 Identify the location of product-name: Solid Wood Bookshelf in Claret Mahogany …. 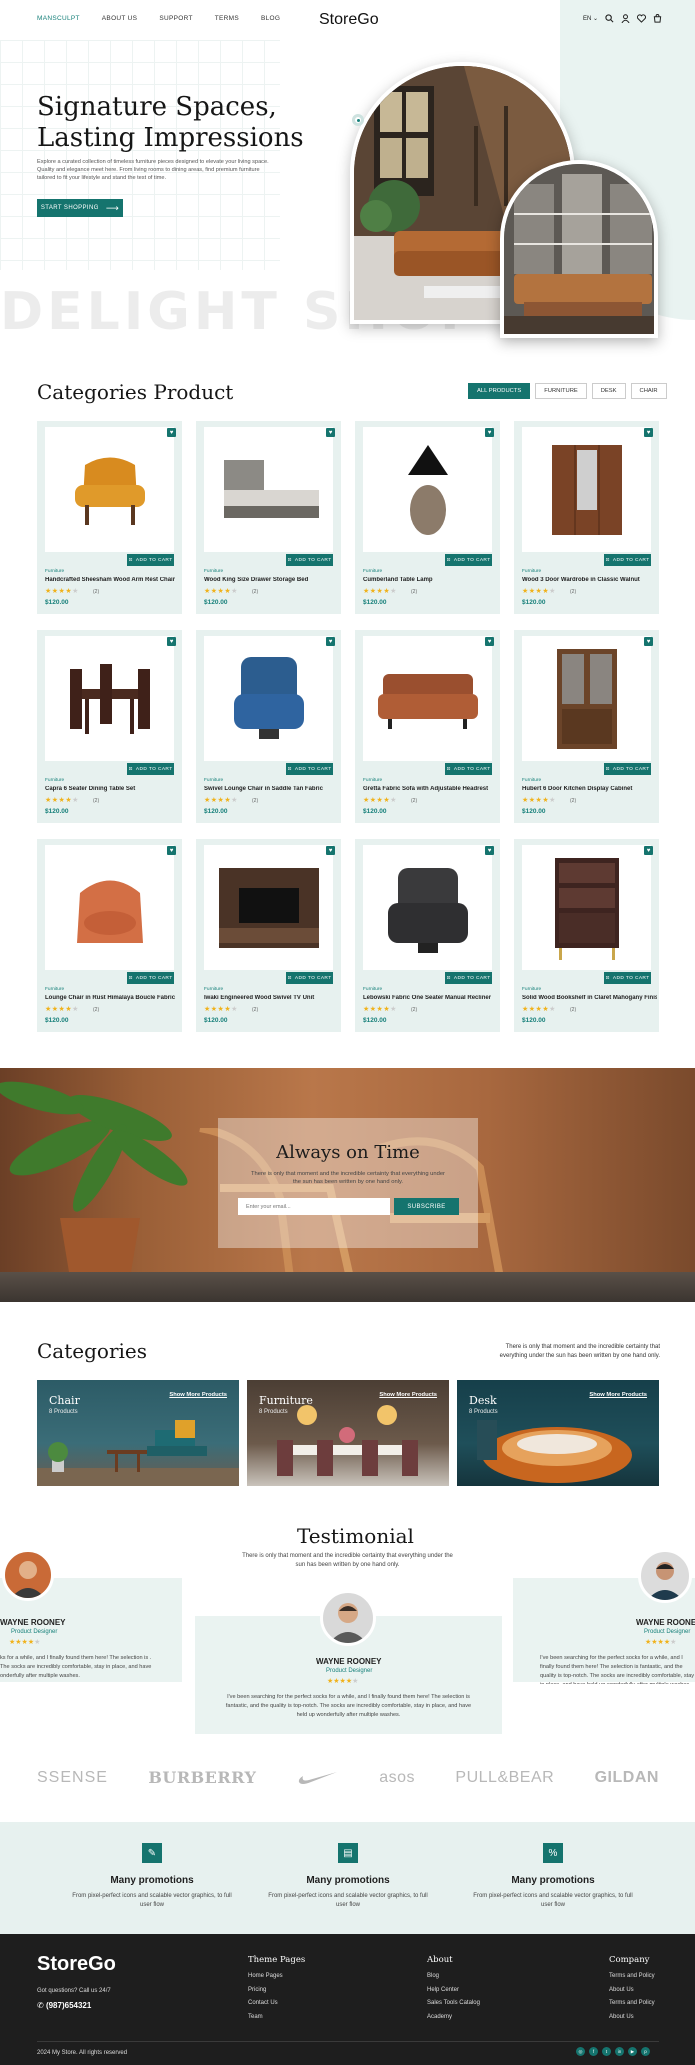
(589, 998).